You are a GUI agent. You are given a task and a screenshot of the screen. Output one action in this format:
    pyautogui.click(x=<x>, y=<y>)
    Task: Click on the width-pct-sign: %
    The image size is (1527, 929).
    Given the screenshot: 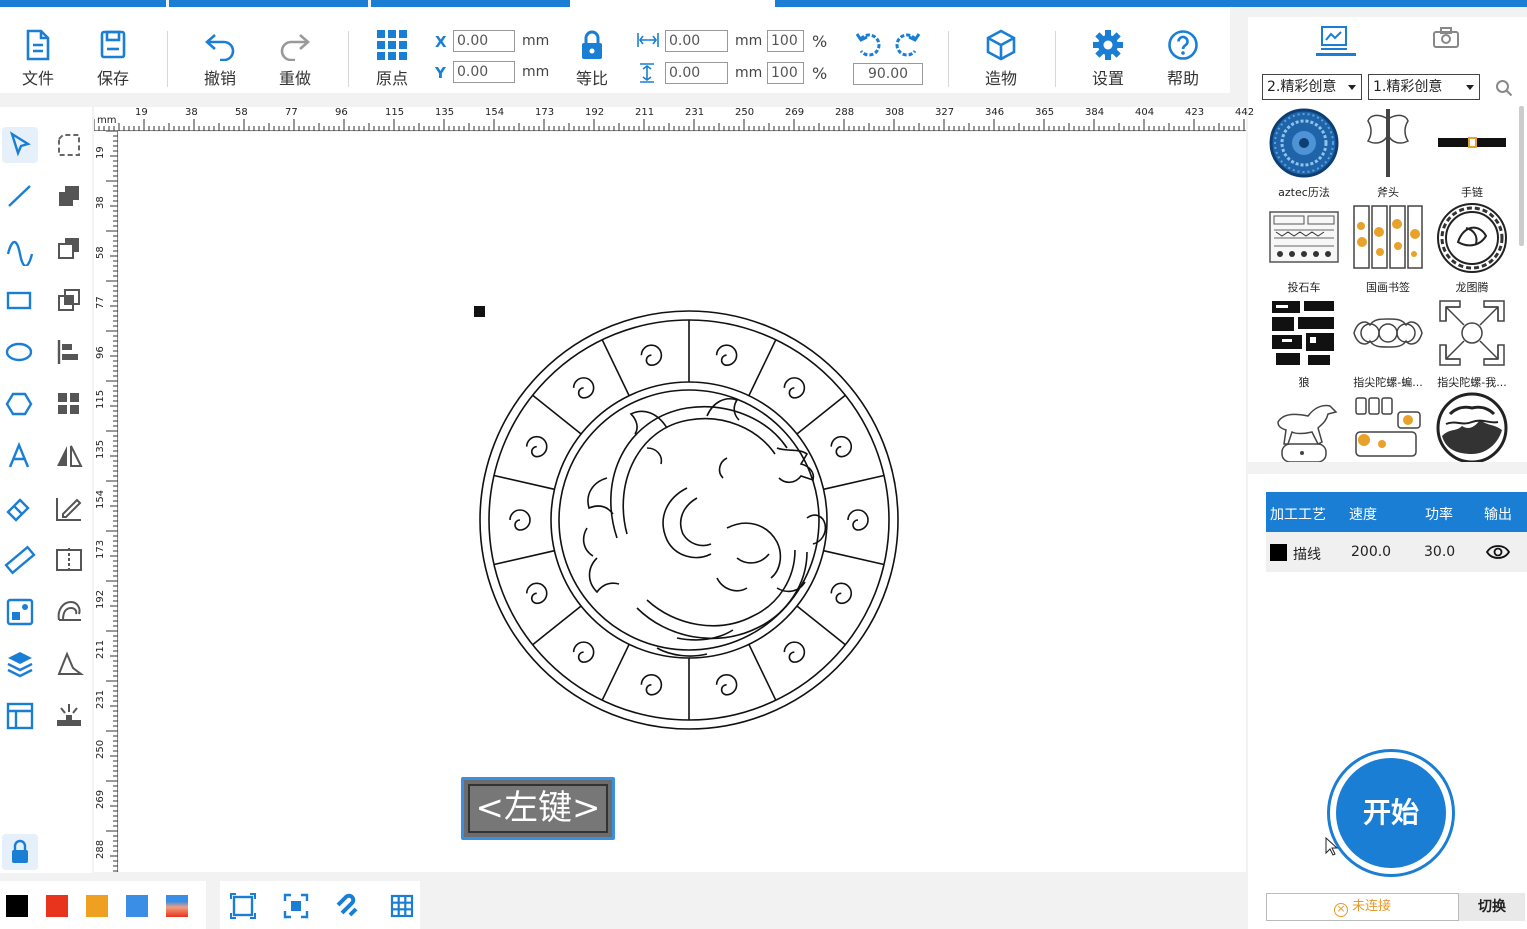 What is the action you would take?
    pyautogui.click(x=820, y=41)
    